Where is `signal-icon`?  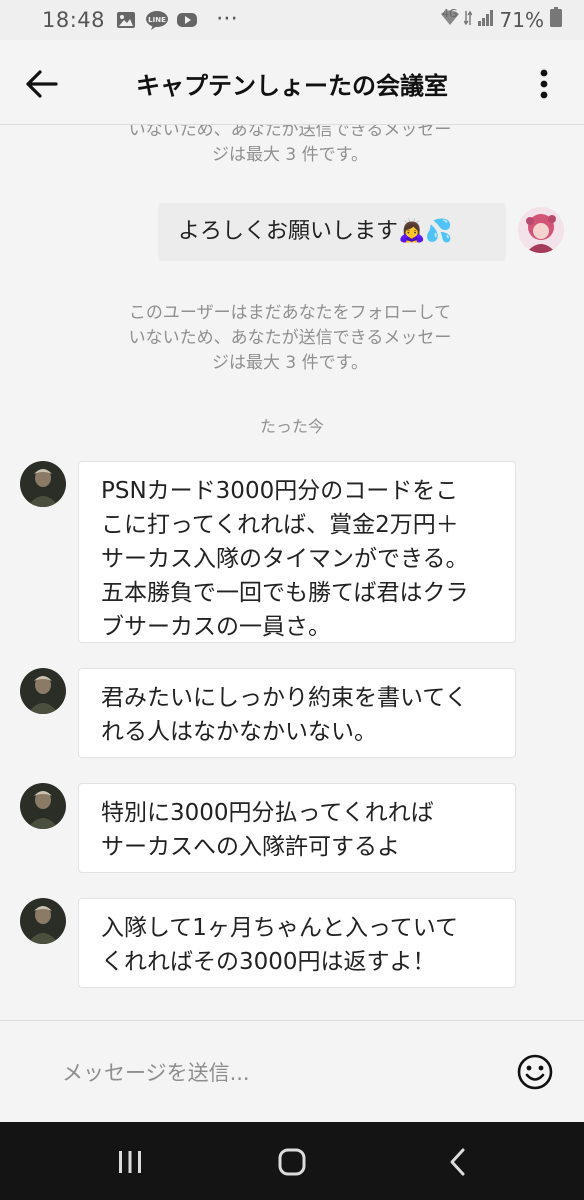 signal-icon is located at coordinates (485, 20).